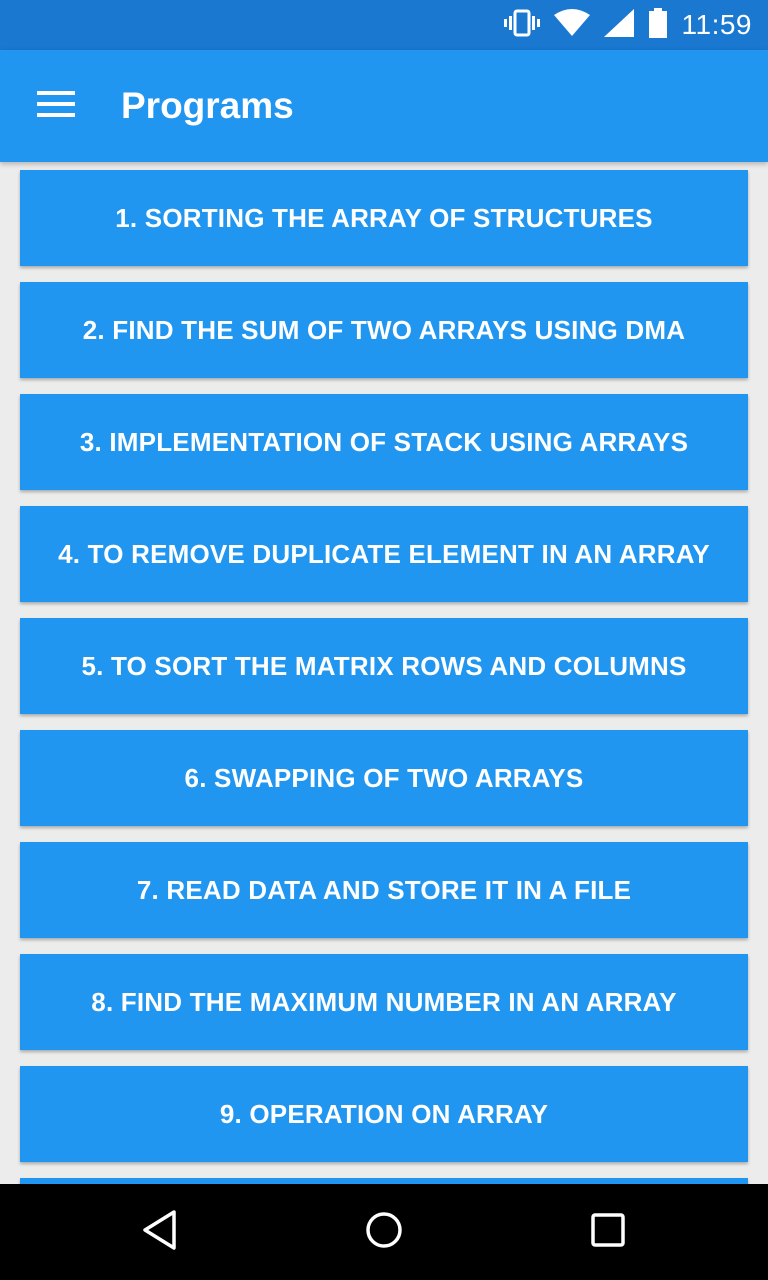 This screenshot has width=768, height=1280. I want to click on program-button-3: 3. IMPLEMENTATION OF STACK USING ARRAYS, so click(384, 442).